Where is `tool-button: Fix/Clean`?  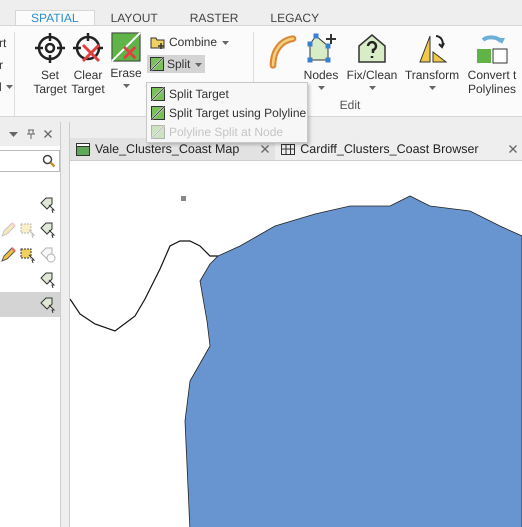
tool-button: Fix/Clean is located at coordinates (372, 64).